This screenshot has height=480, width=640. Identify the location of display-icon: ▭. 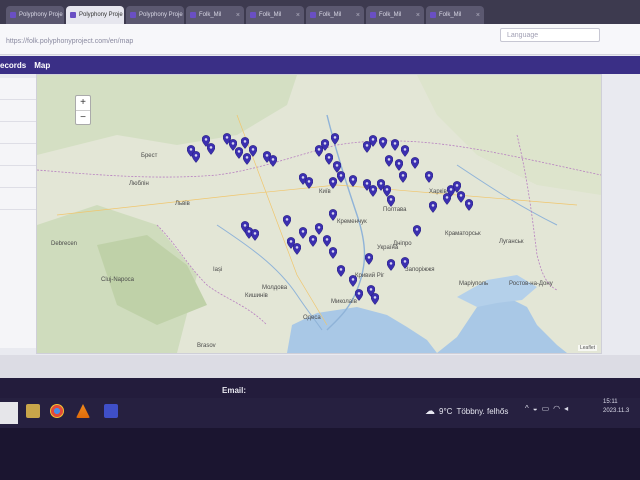
(546, 408).